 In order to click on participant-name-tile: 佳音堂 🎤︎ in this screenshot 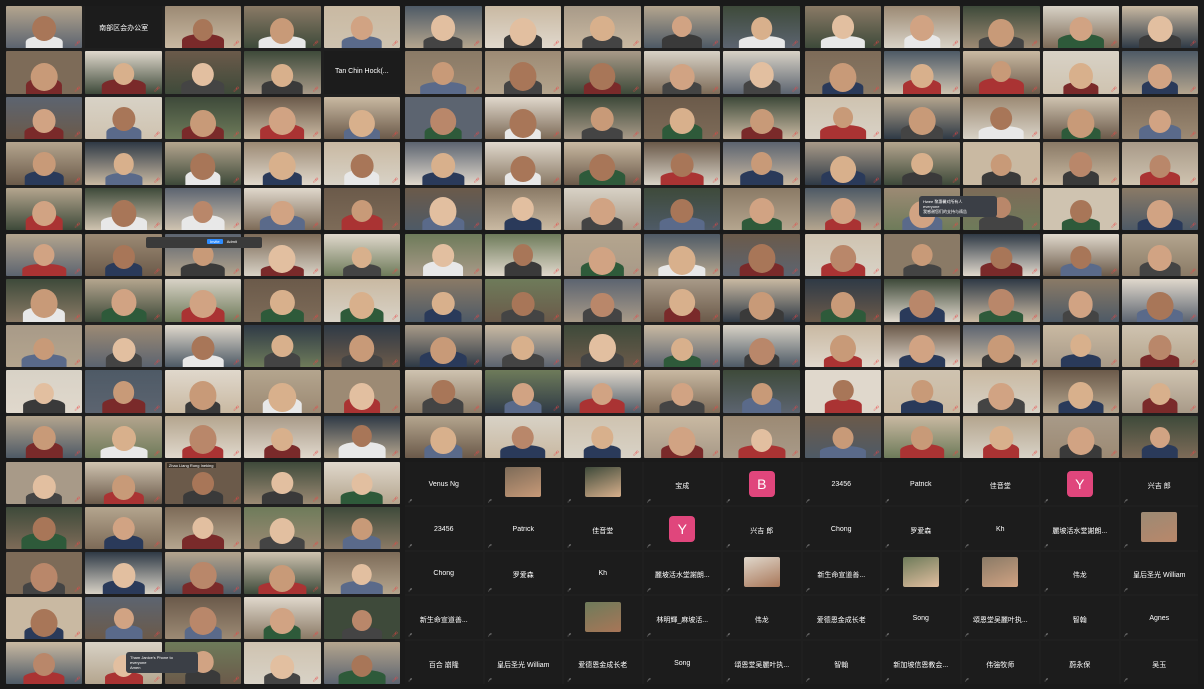, I will do `click(1000, 483)`.